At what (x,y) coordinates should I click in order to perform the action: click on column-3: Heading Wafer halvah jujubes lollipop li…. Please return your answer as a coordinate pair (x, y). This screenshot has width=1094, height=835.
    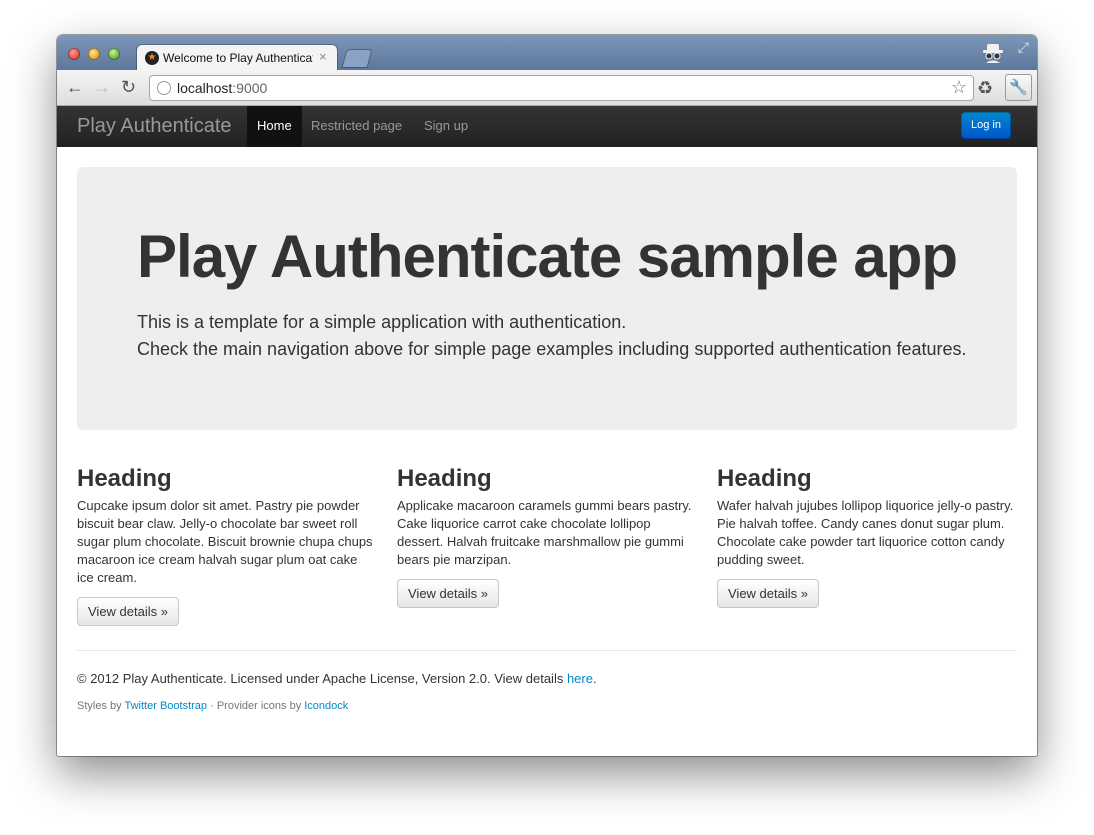
    Looking at the image, I should click on (867, 536).